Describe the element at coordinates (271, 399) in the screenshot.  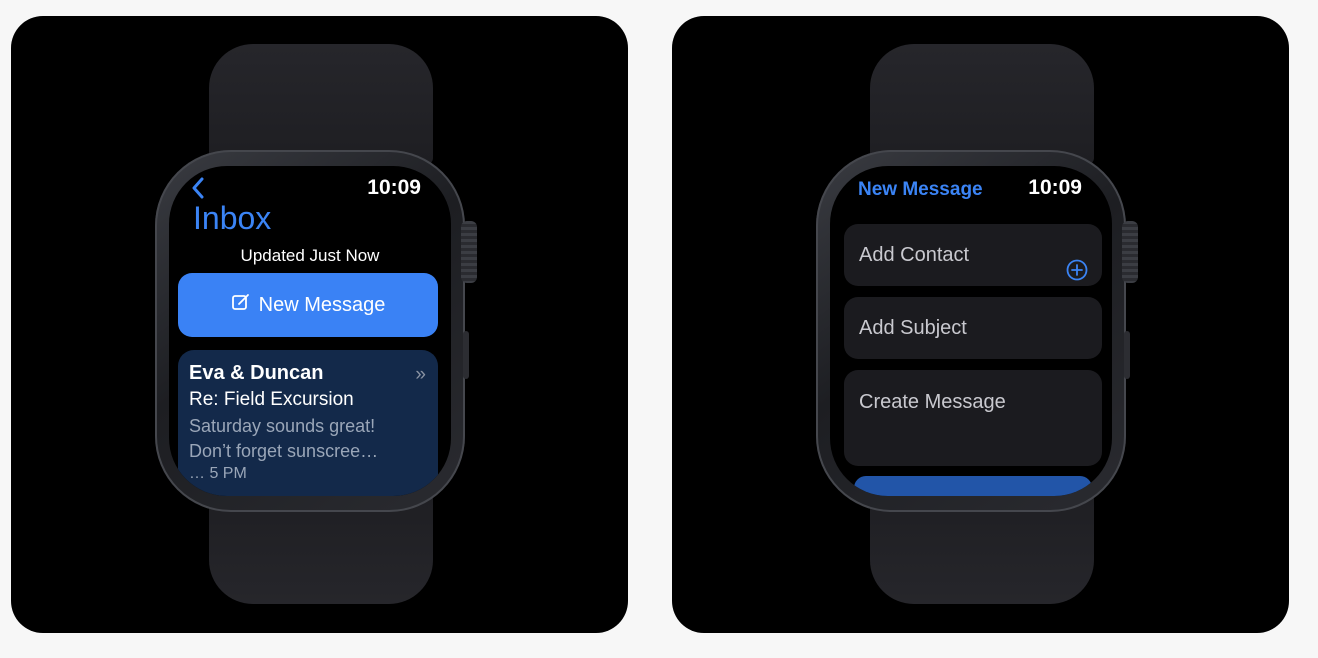
I see `message-subject: Re: Field Excursion` at that location.